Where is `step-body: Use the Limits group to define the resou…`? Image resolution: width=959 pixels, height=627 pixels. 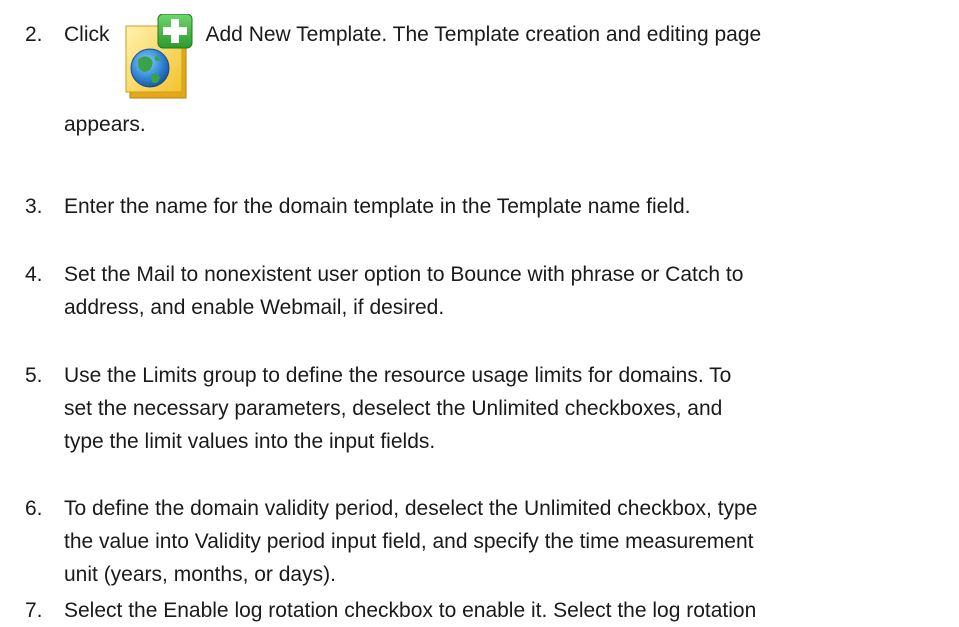 step-body: Use the Limits group to define the resou… is located at coordinates (504, 408).